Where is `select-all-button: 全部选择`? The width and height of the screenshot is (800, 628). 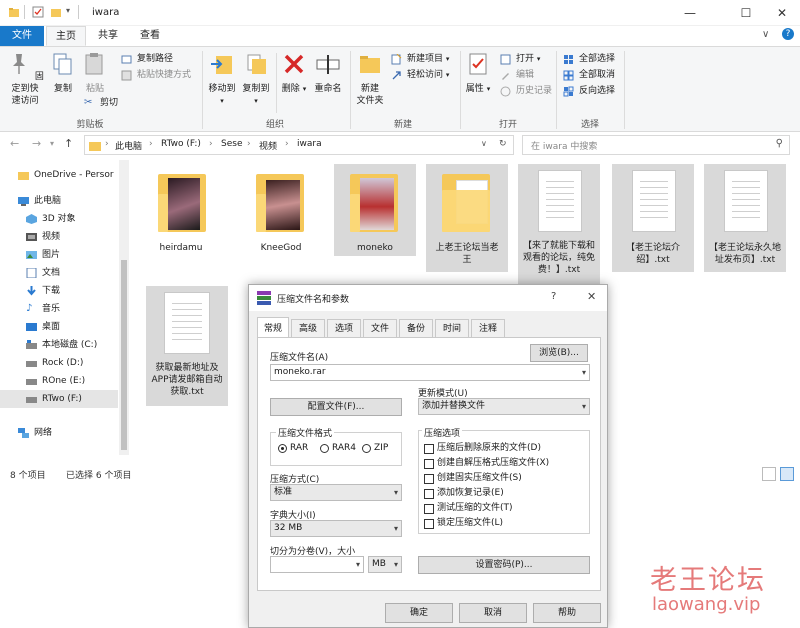 select-all-button: 全部选择 is located at coordinates (589, 59).